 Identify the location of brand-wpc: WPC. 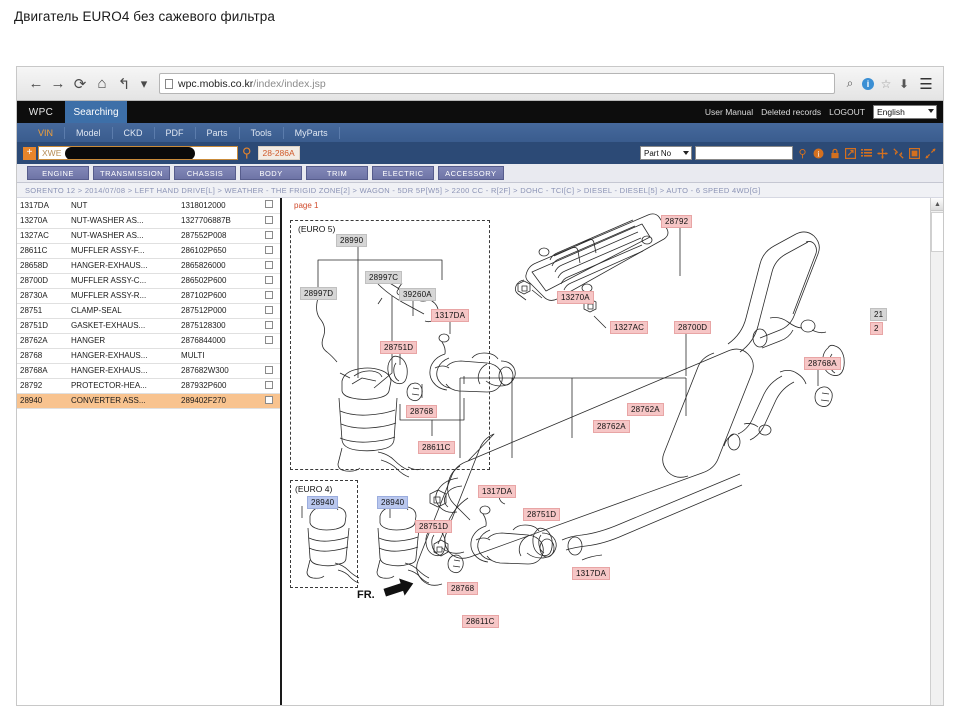
(41, 112).